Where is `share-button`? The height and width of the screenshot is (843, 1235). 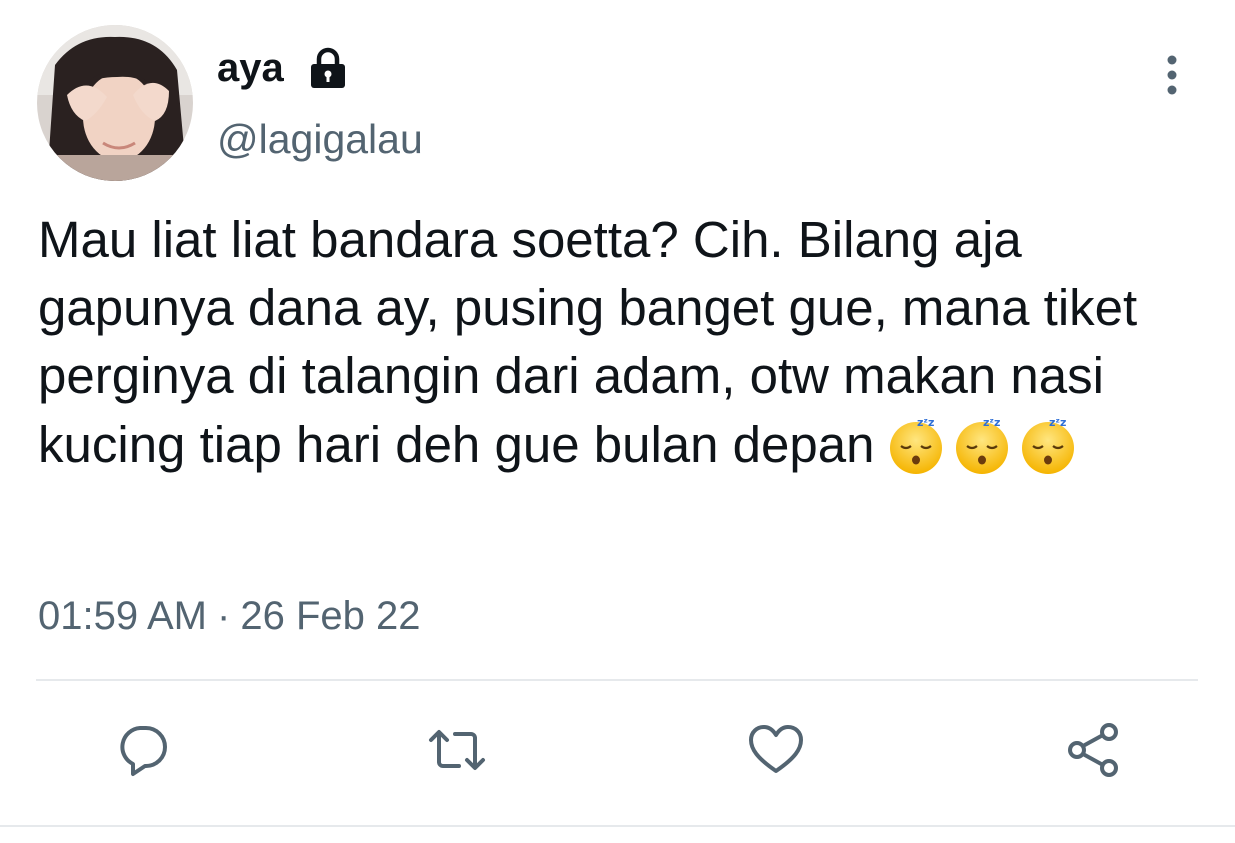 share-button is located at coordinates (1093, 750).